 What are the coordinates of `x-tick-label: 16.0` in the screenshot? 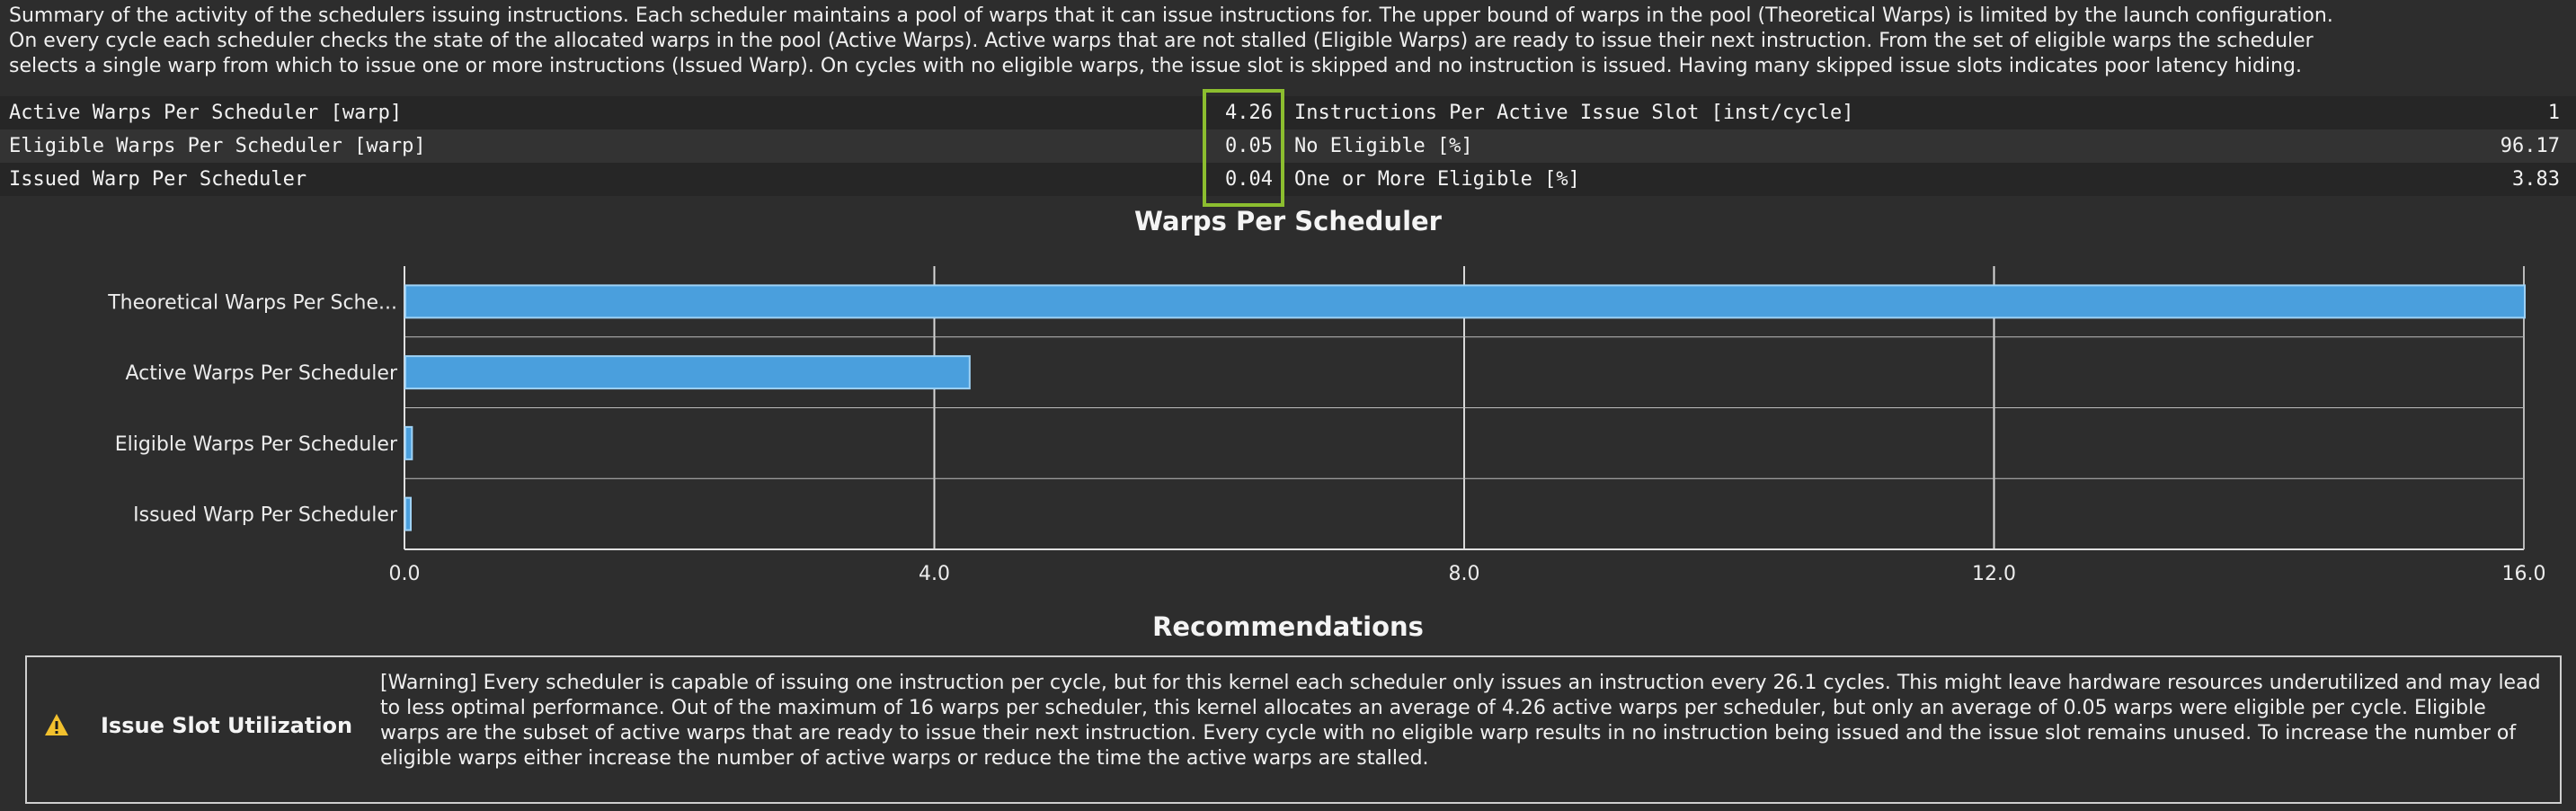 It's located at (2524, 574).